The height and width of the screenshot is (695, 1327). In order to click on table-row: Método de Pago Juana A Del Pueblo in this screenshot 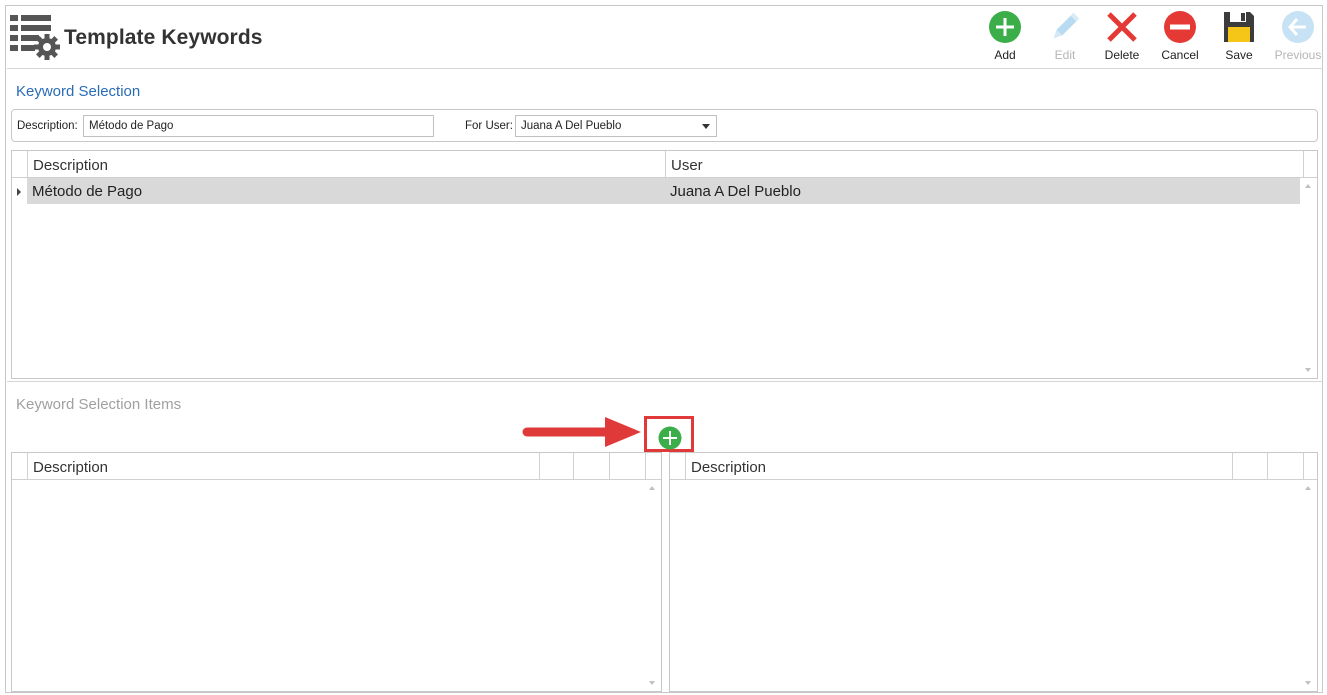, I will do `click(664, 191)`.